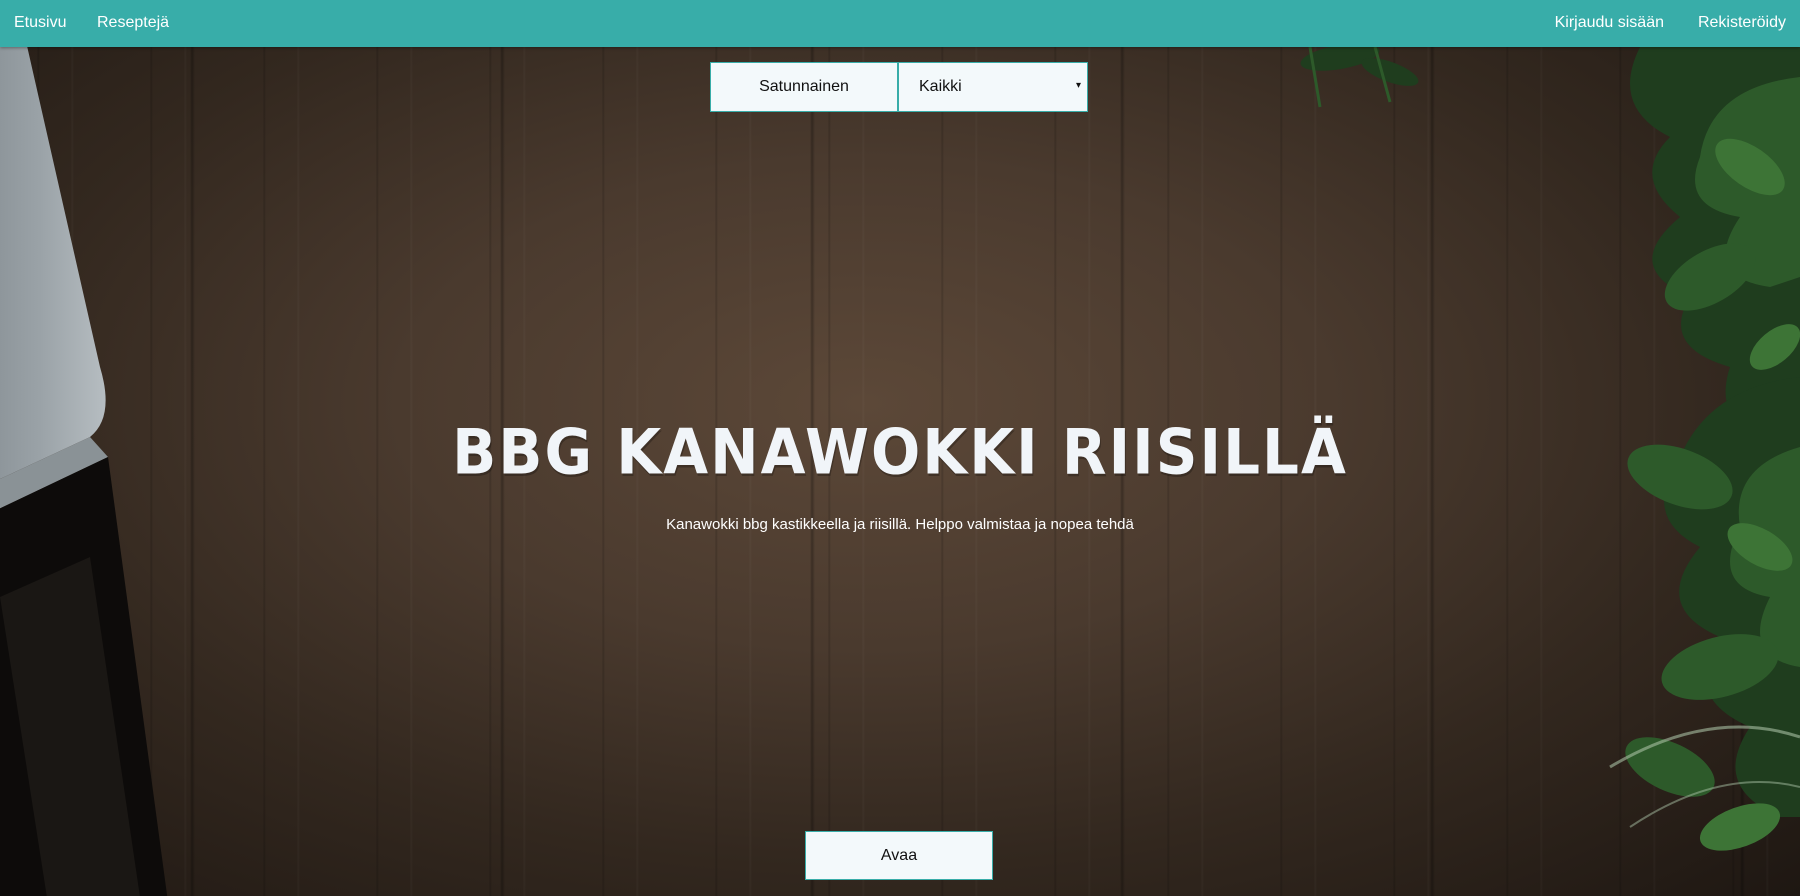  I want to click on nav-recipes-link: Reseptejä, so click(133, 23).